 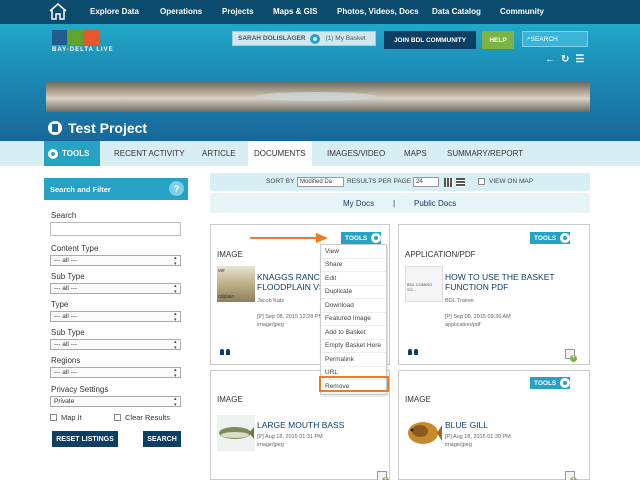 What do you see at coordinates (80, 189) in the screenshot?
I see `search-filter-title: Search and Filter` at bounding box center [80, 189].